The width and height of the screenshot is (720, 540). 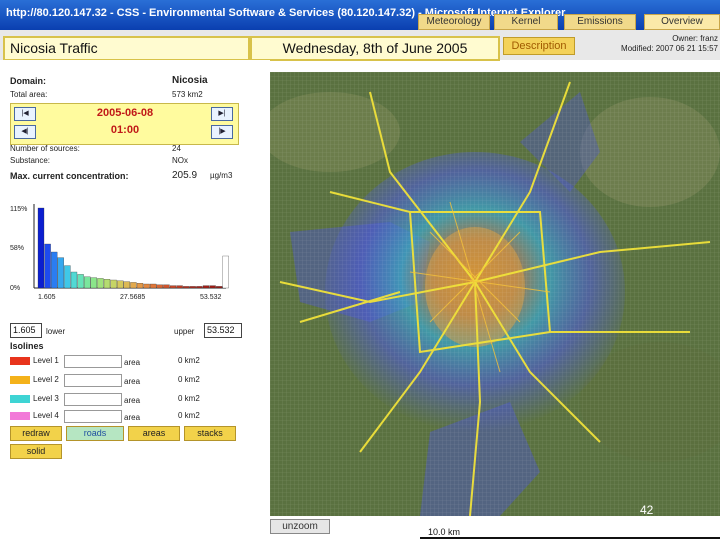 I want to click on scale-label: 10.0 km, so click(x=444, y=532).